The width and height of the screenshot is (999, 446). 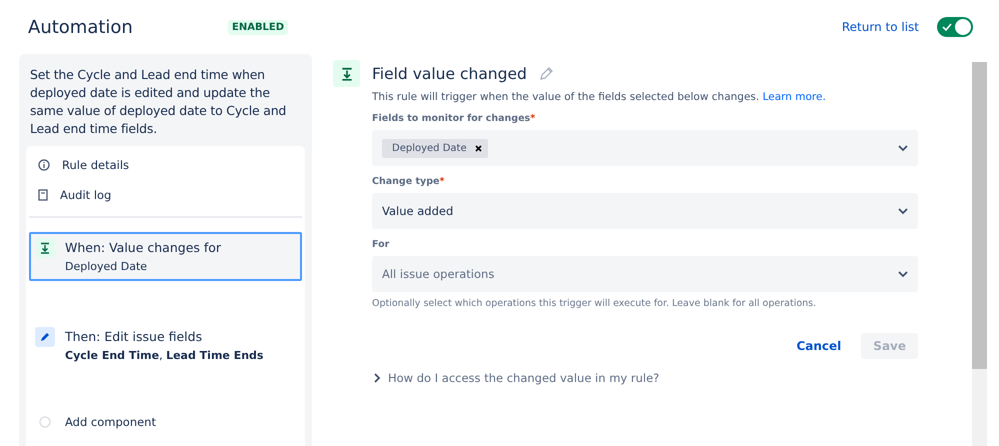 What do you see at coordinates (377, 378) in the screenshot?
I see `chevron-icon` at bounding box center [377, 378].